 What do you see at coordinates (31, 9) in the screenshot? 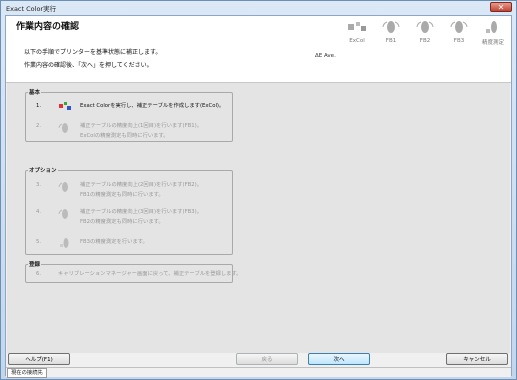
I see `window-title: Exact Color実行` at bounding box center [31, 9].